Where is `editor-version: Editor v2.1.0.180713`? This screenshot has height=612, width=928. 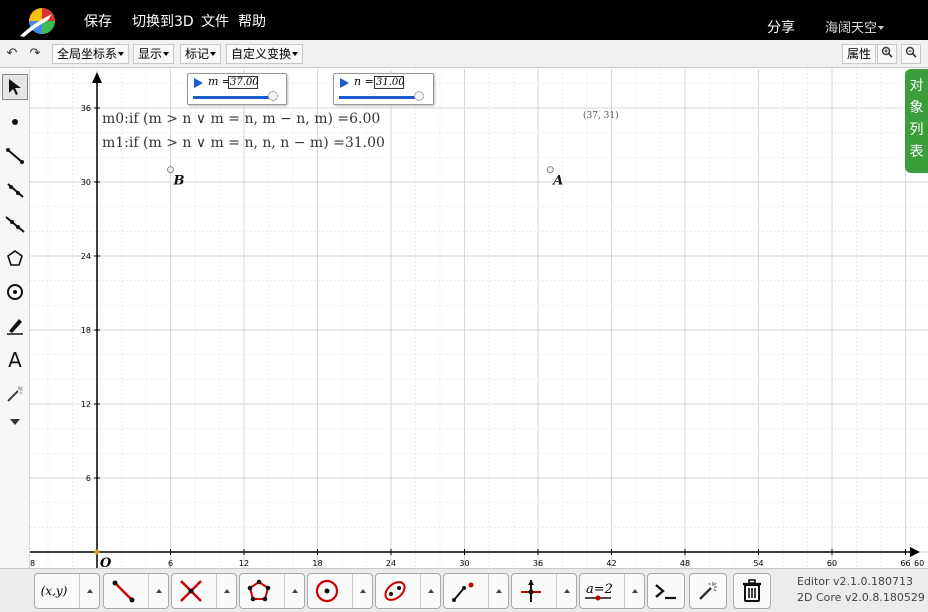 editor-version: Editor v2.1.0.180713 is located at coordinates (855, 581).